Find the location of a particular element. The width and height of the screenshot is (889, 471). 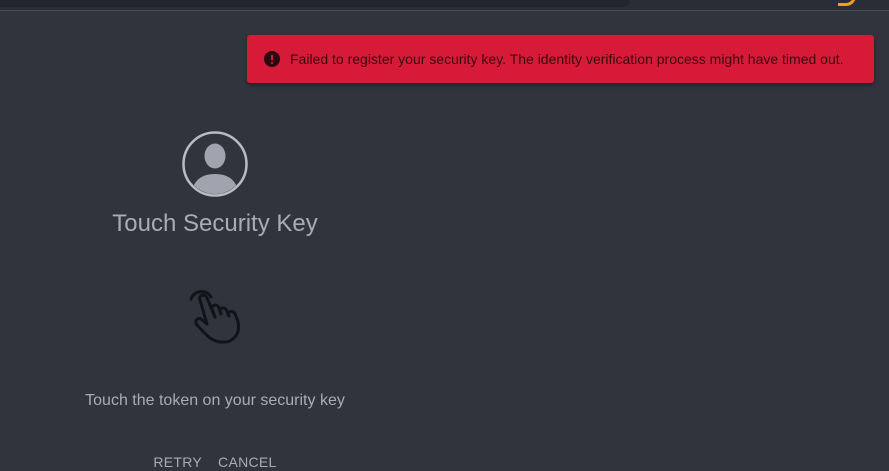

browser-toolbar is located at coordinates (444, 5).